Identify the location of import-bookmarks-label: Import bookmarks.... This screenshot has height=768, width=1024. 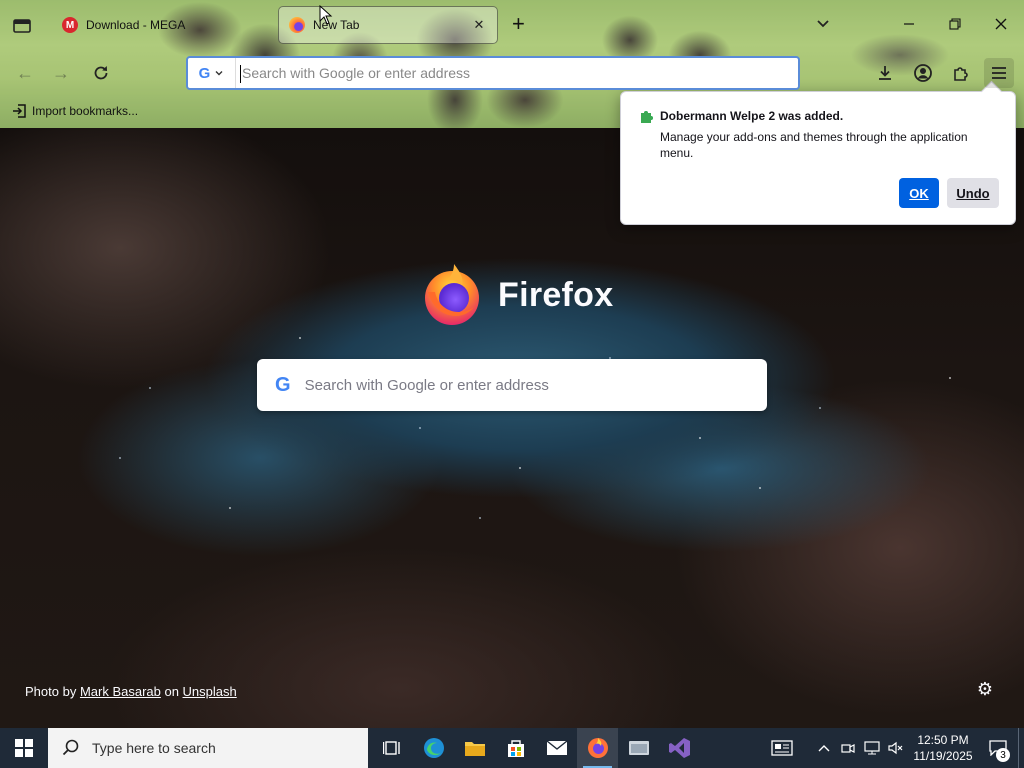
(85, 111).